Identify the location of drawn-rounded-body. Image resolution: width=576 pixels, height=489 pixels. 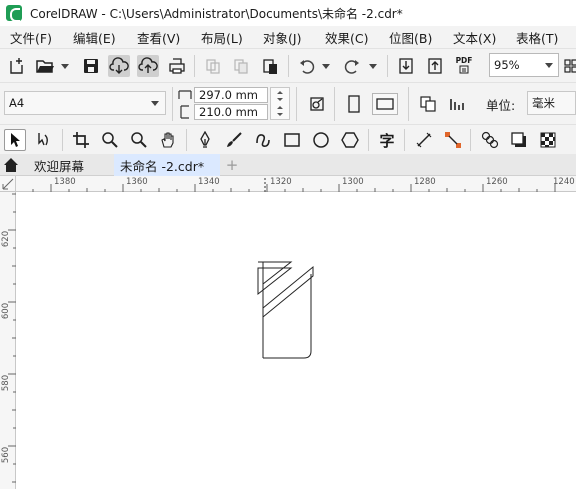
(287, 316).